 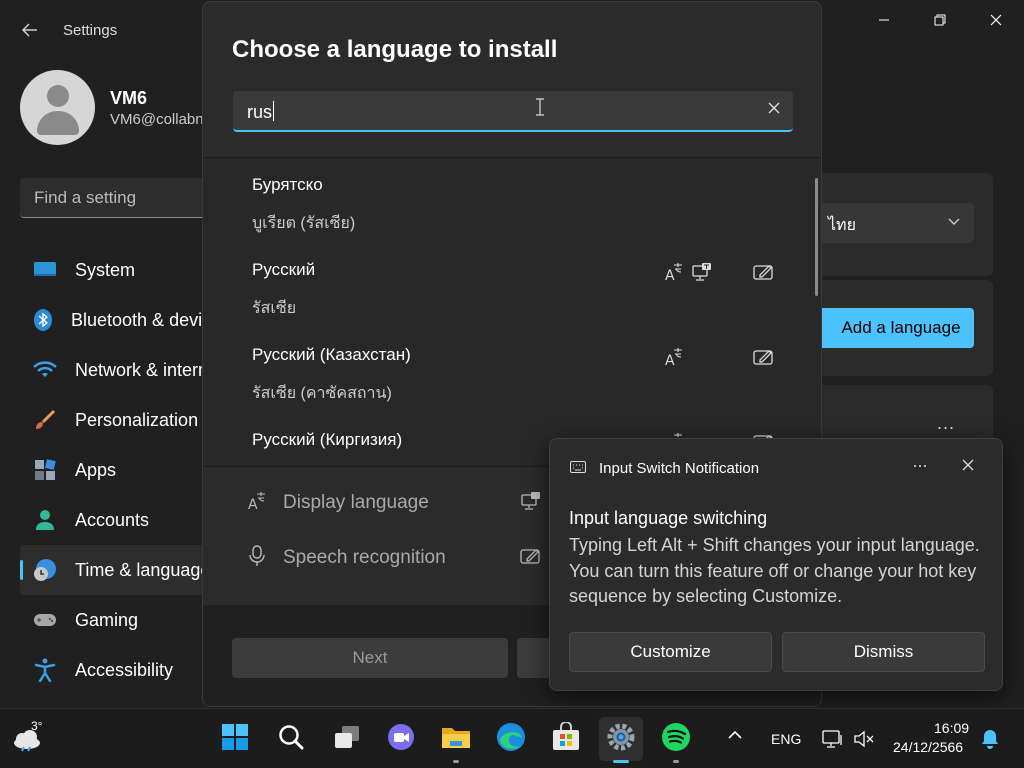 What do you see at coordinates (57, 107) in the screenshot?
I see `avatar` at bounding box center [57, 107].